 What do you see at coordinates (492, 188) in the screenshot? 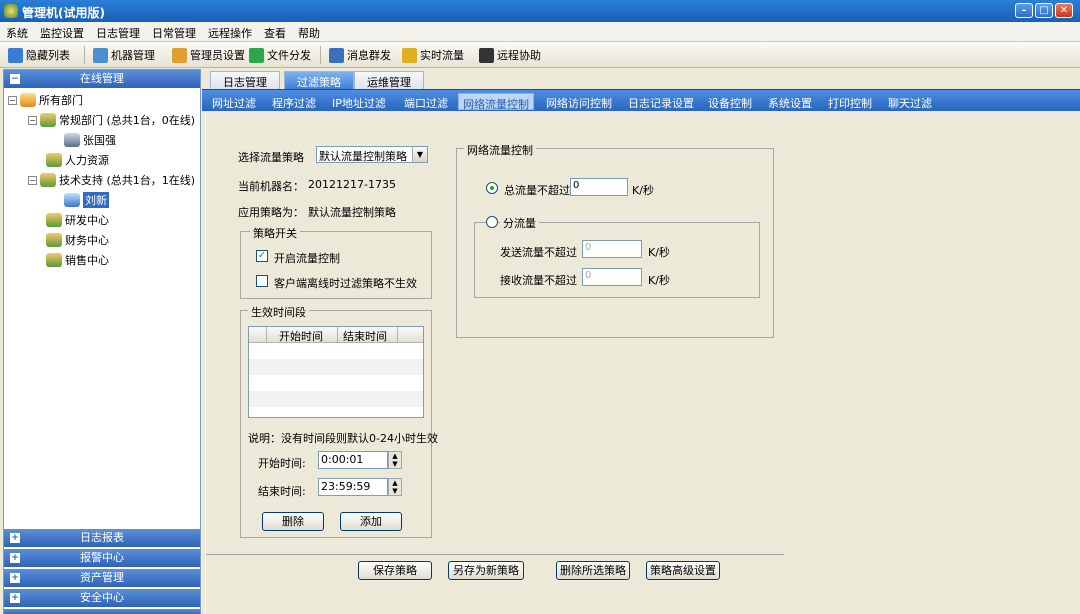
I see `total-traffic-radio` at bounding box center [492, 188].